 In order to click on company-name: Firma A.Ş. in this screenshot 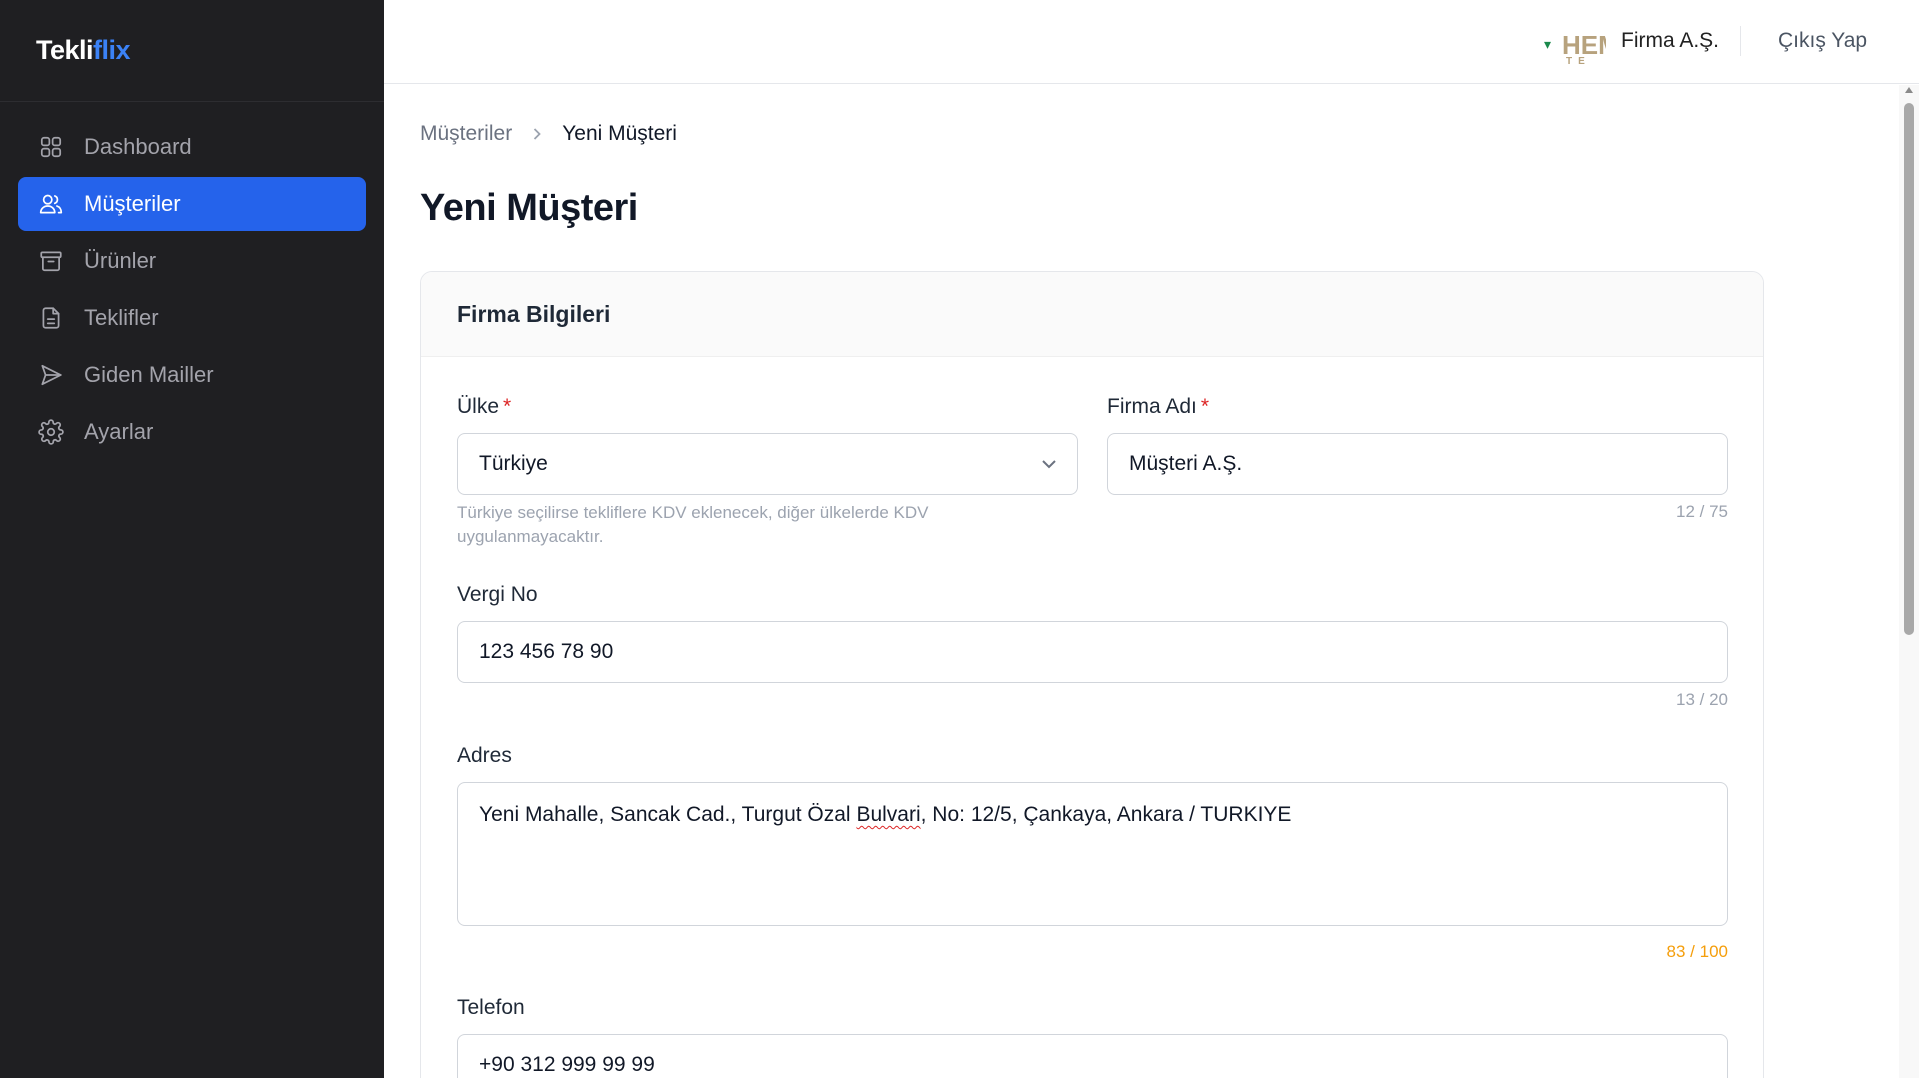, I will do `click(1670, 41)`.